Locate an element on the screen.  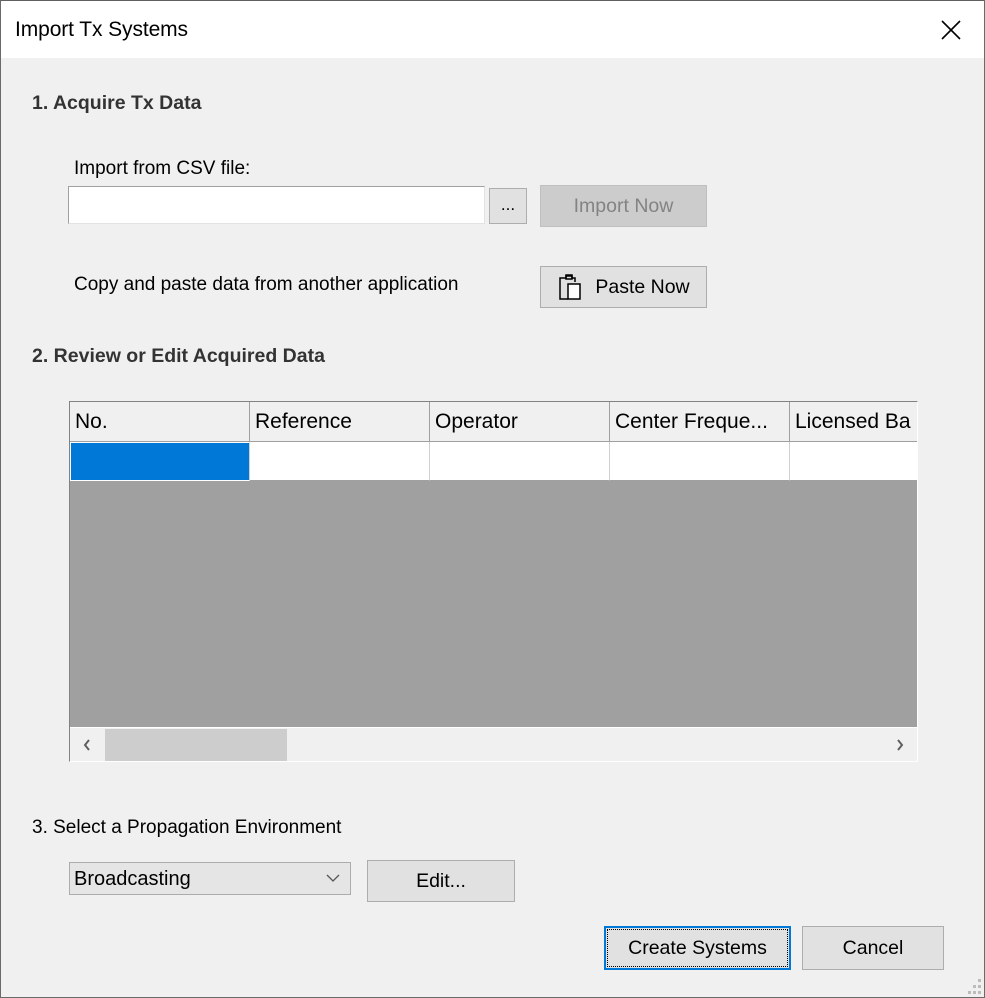
table-cell-operator is located at coordinates (520, 461).